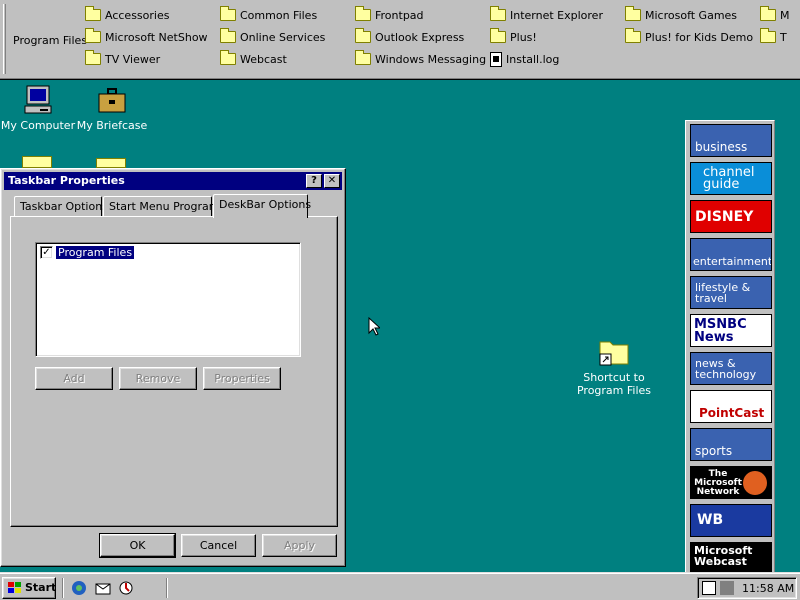 The image size is (800, 600). What do you see at coordinates (265, 204) in the screenshot?
I see `tab-label: DeskBar Options` at bounding box center [265, 204].